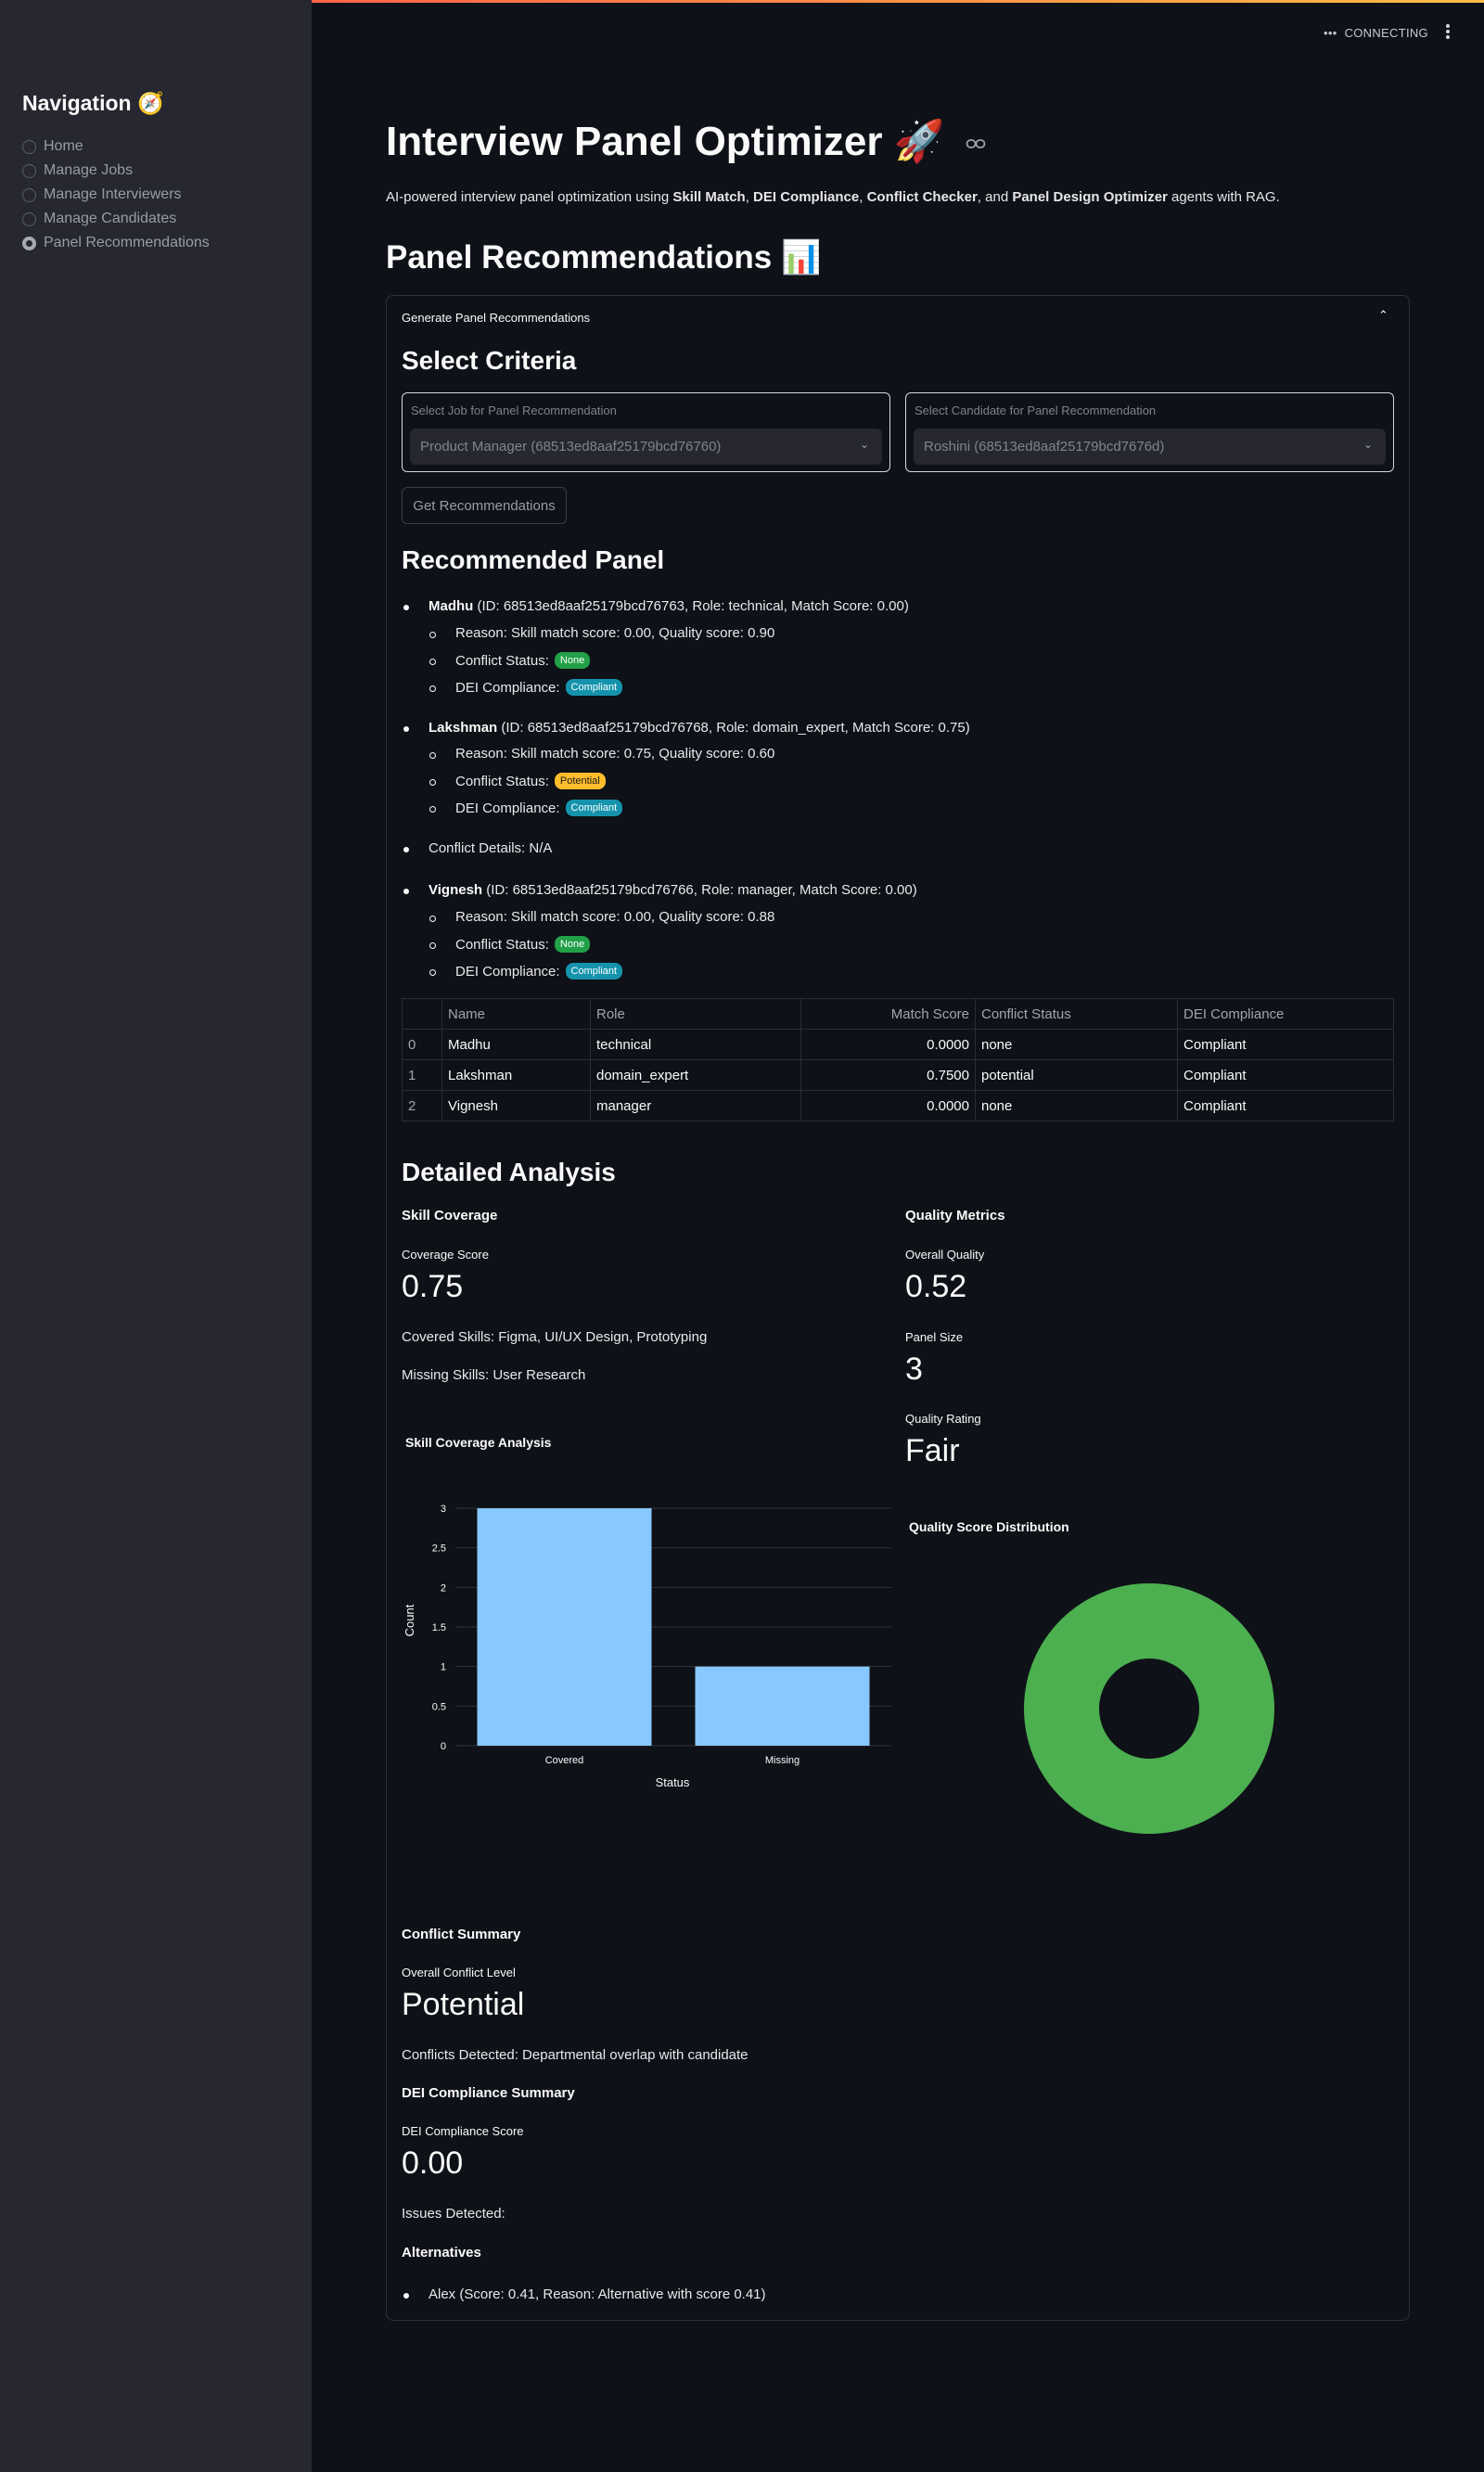 Image resolution: width=1484 pixels, height=2472 pixels. I want to click on column-header: Role, so click(695, 1014).